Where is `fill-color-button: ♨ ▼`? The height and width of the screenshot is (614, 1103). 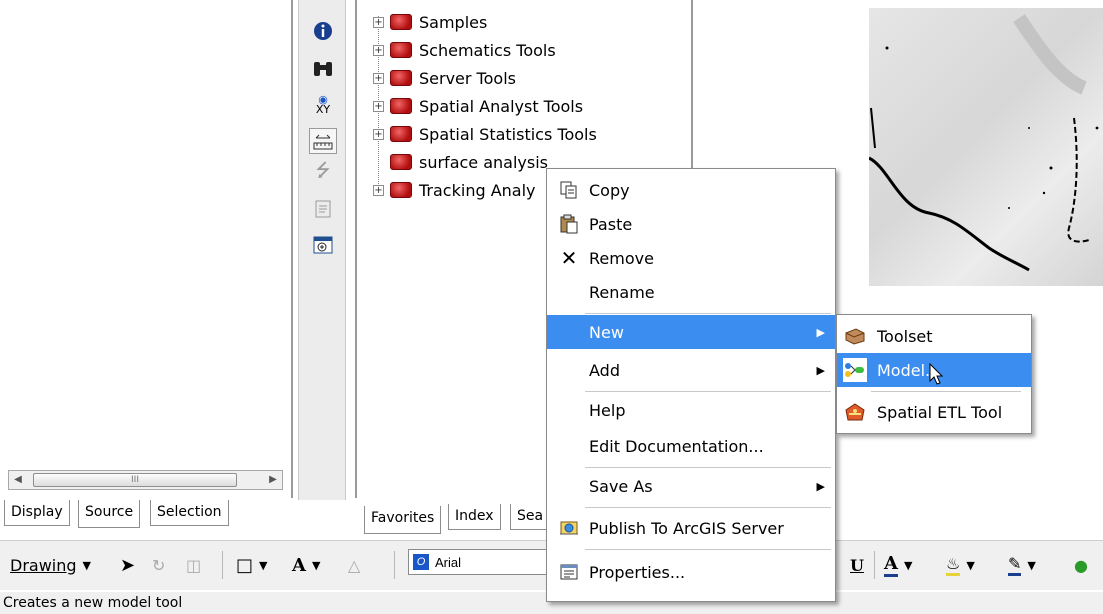 fill-color-button: ♨ ▼ is located at coordinates (960, 565).